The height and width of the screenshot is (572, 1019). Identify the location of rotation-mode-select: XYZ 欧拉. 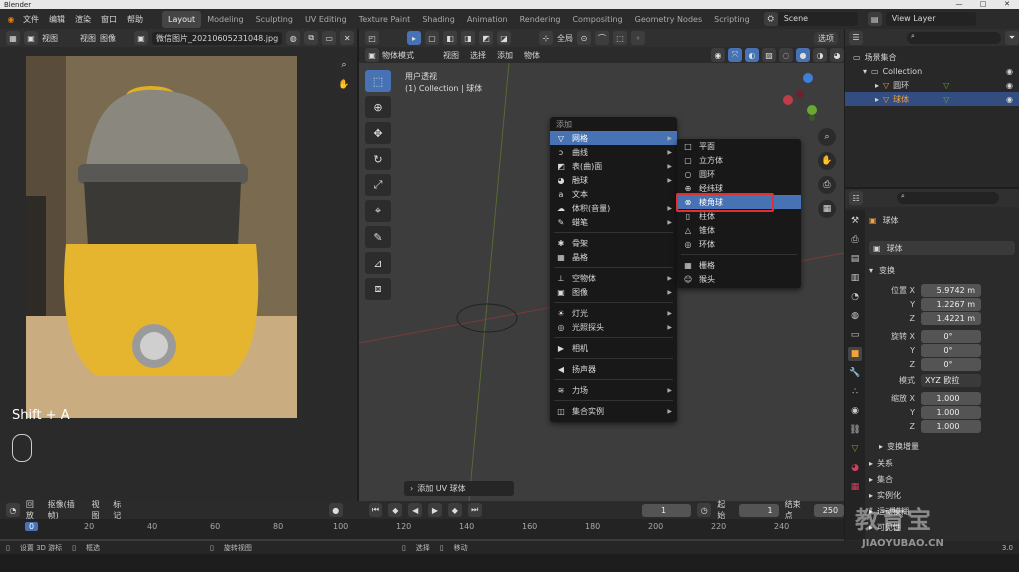
(951, 380).